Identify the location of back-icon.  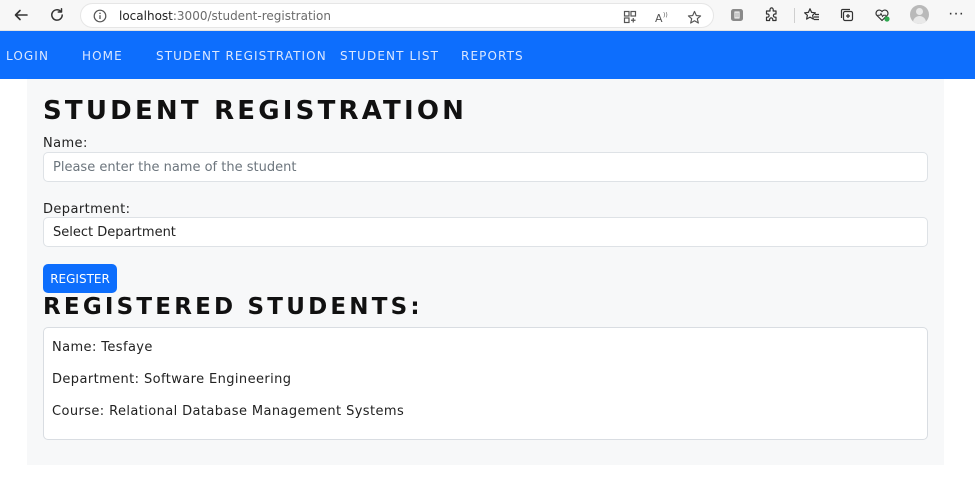
(21, 15).